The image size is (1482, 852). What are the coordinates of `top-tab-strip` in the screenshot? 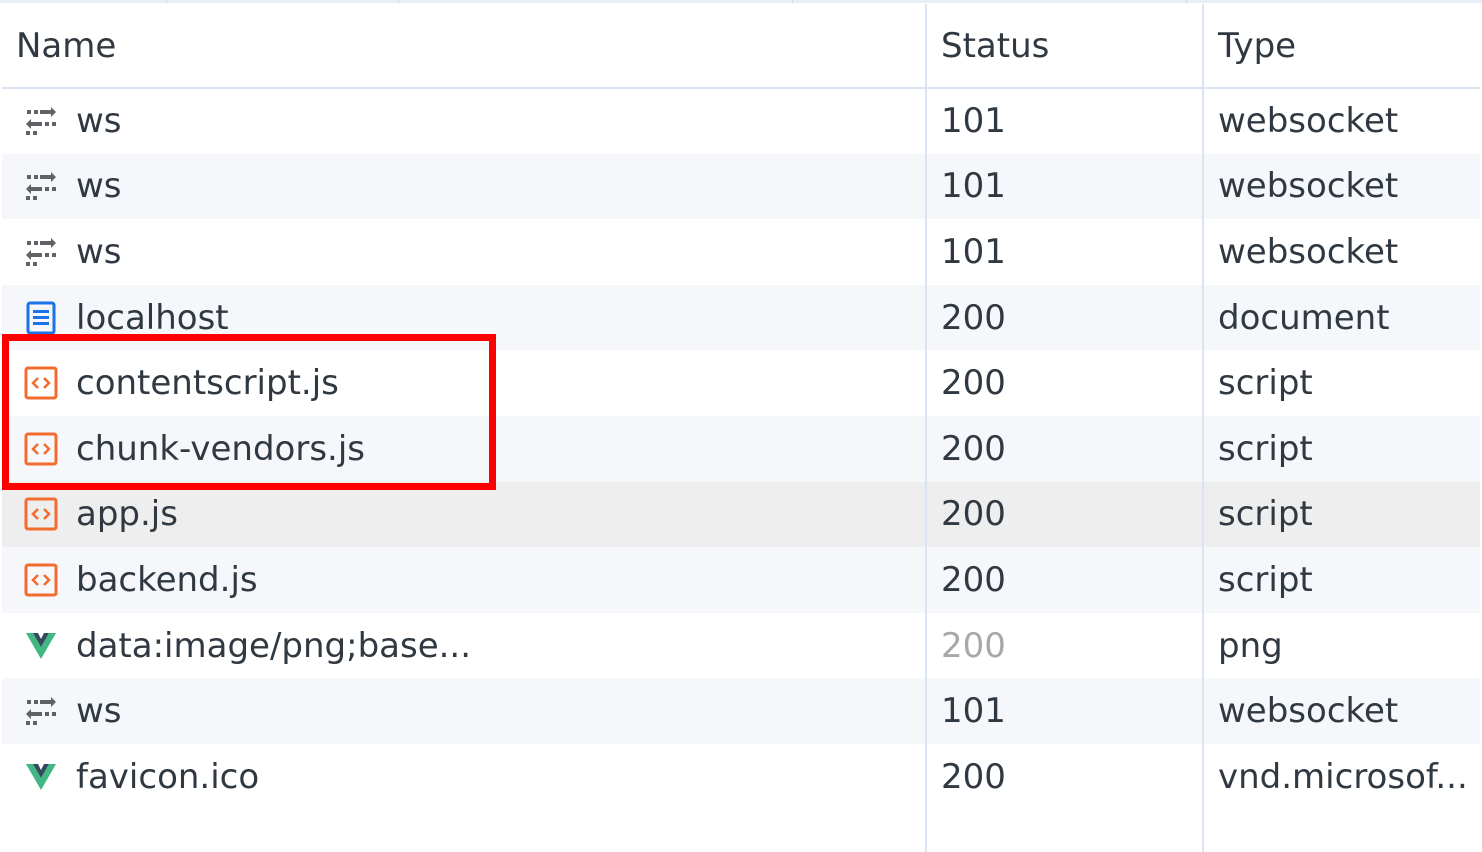 It's located at (741, 1).